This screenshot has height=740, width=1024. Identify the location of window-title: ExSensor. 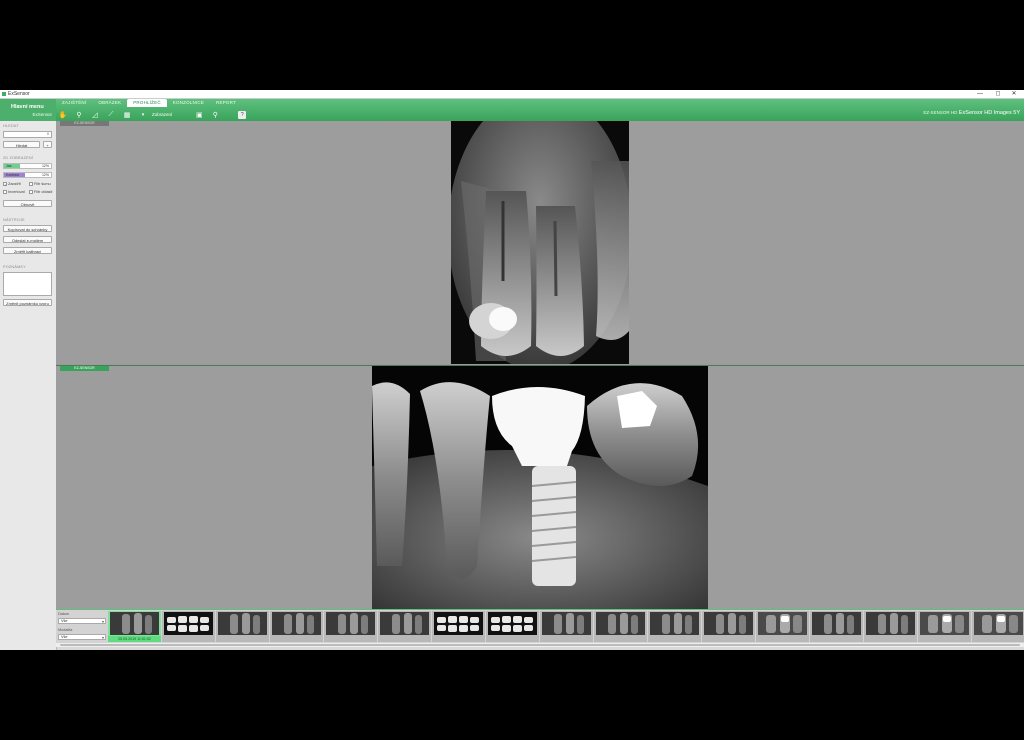
(19, 94).